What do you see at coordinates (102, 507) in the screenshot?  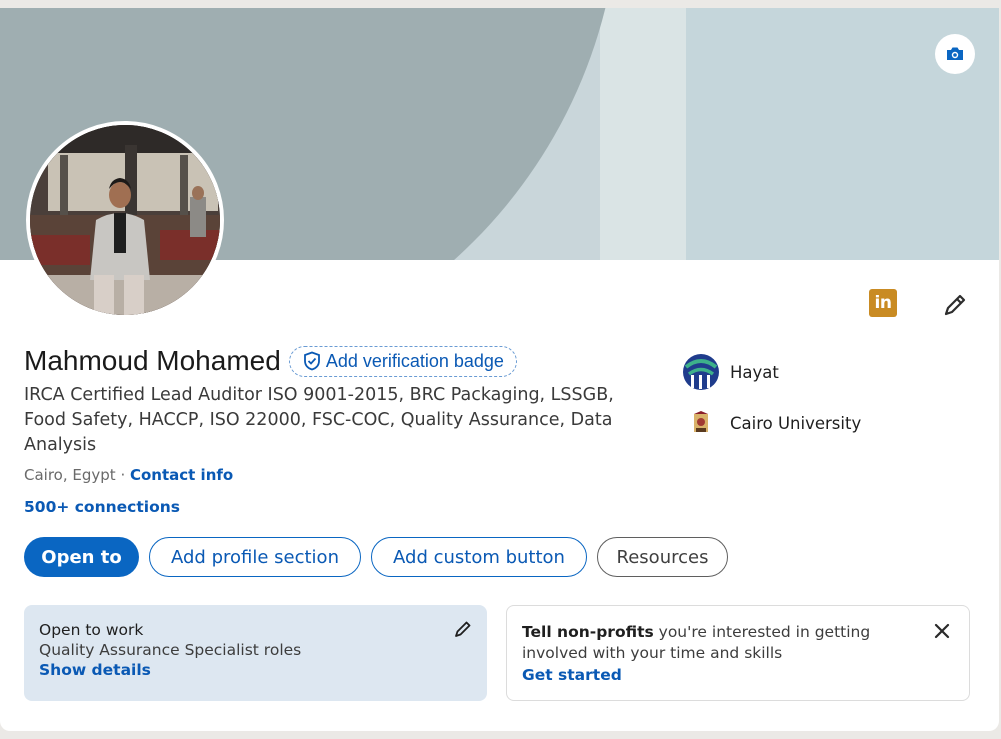 I see `connections-link: 500+ connections` at bounding box center [102, 507].